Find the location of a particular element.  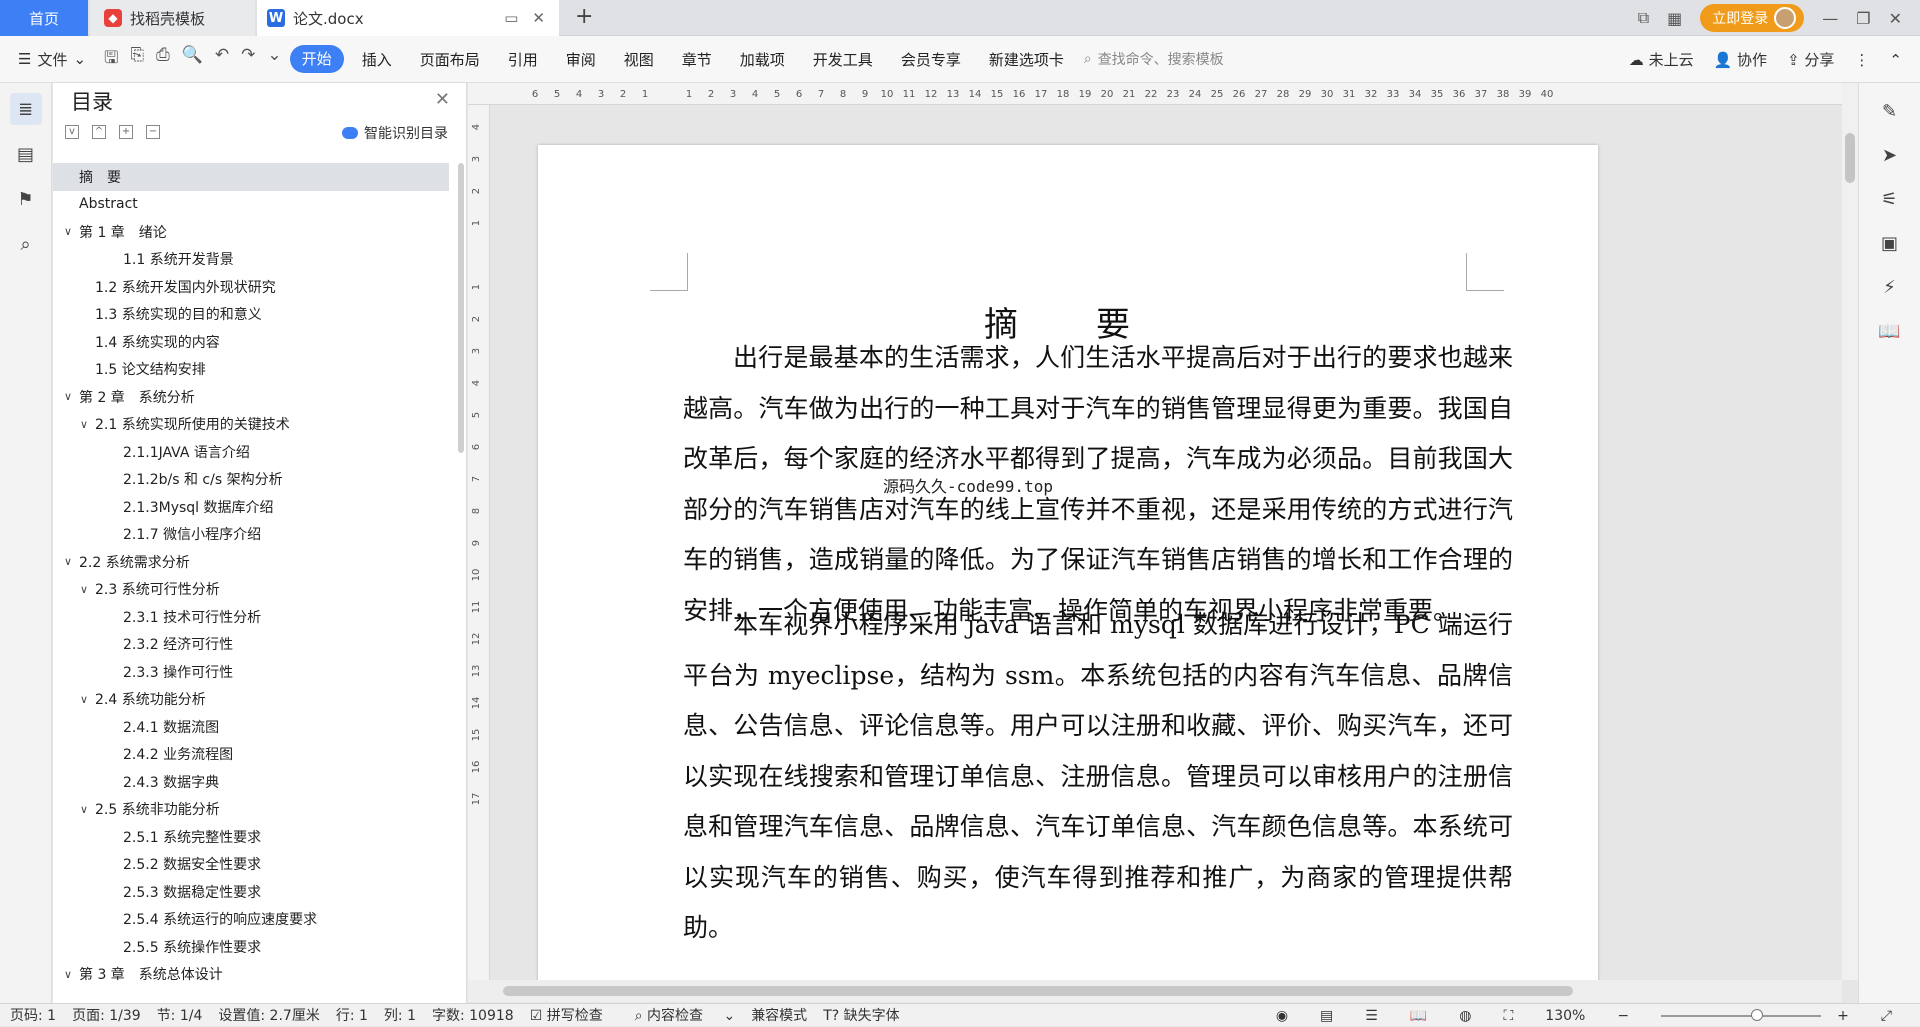

vertical-scrollbar is located at coordinates (1850, 531).